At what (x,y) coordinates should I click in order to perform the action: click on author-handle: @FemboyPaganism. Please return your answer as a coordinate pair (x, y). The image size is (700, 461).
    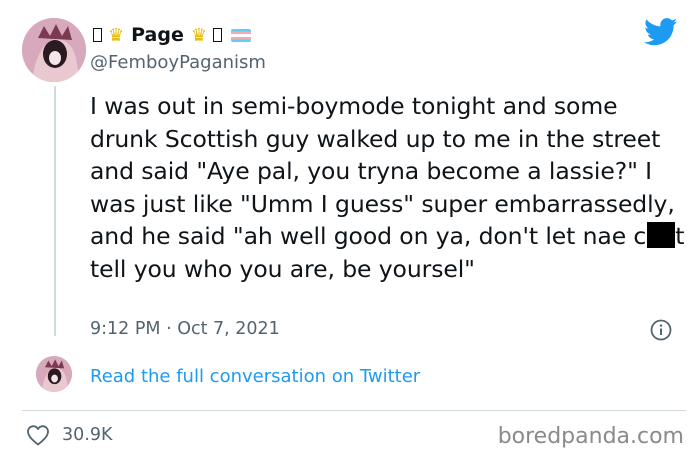
    Looking at the image, I should click on (178, 62).